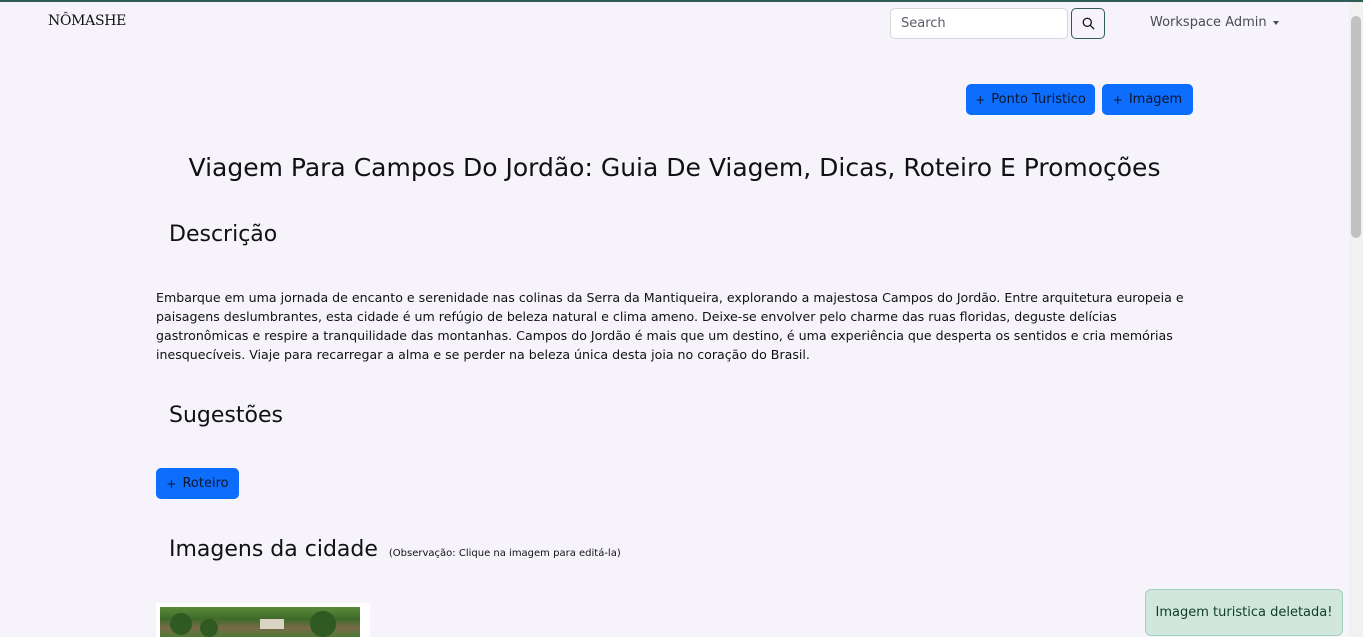 The width and height of the screenshot is (1363, 637). I want to click on search-icon, so click(1088, 23).